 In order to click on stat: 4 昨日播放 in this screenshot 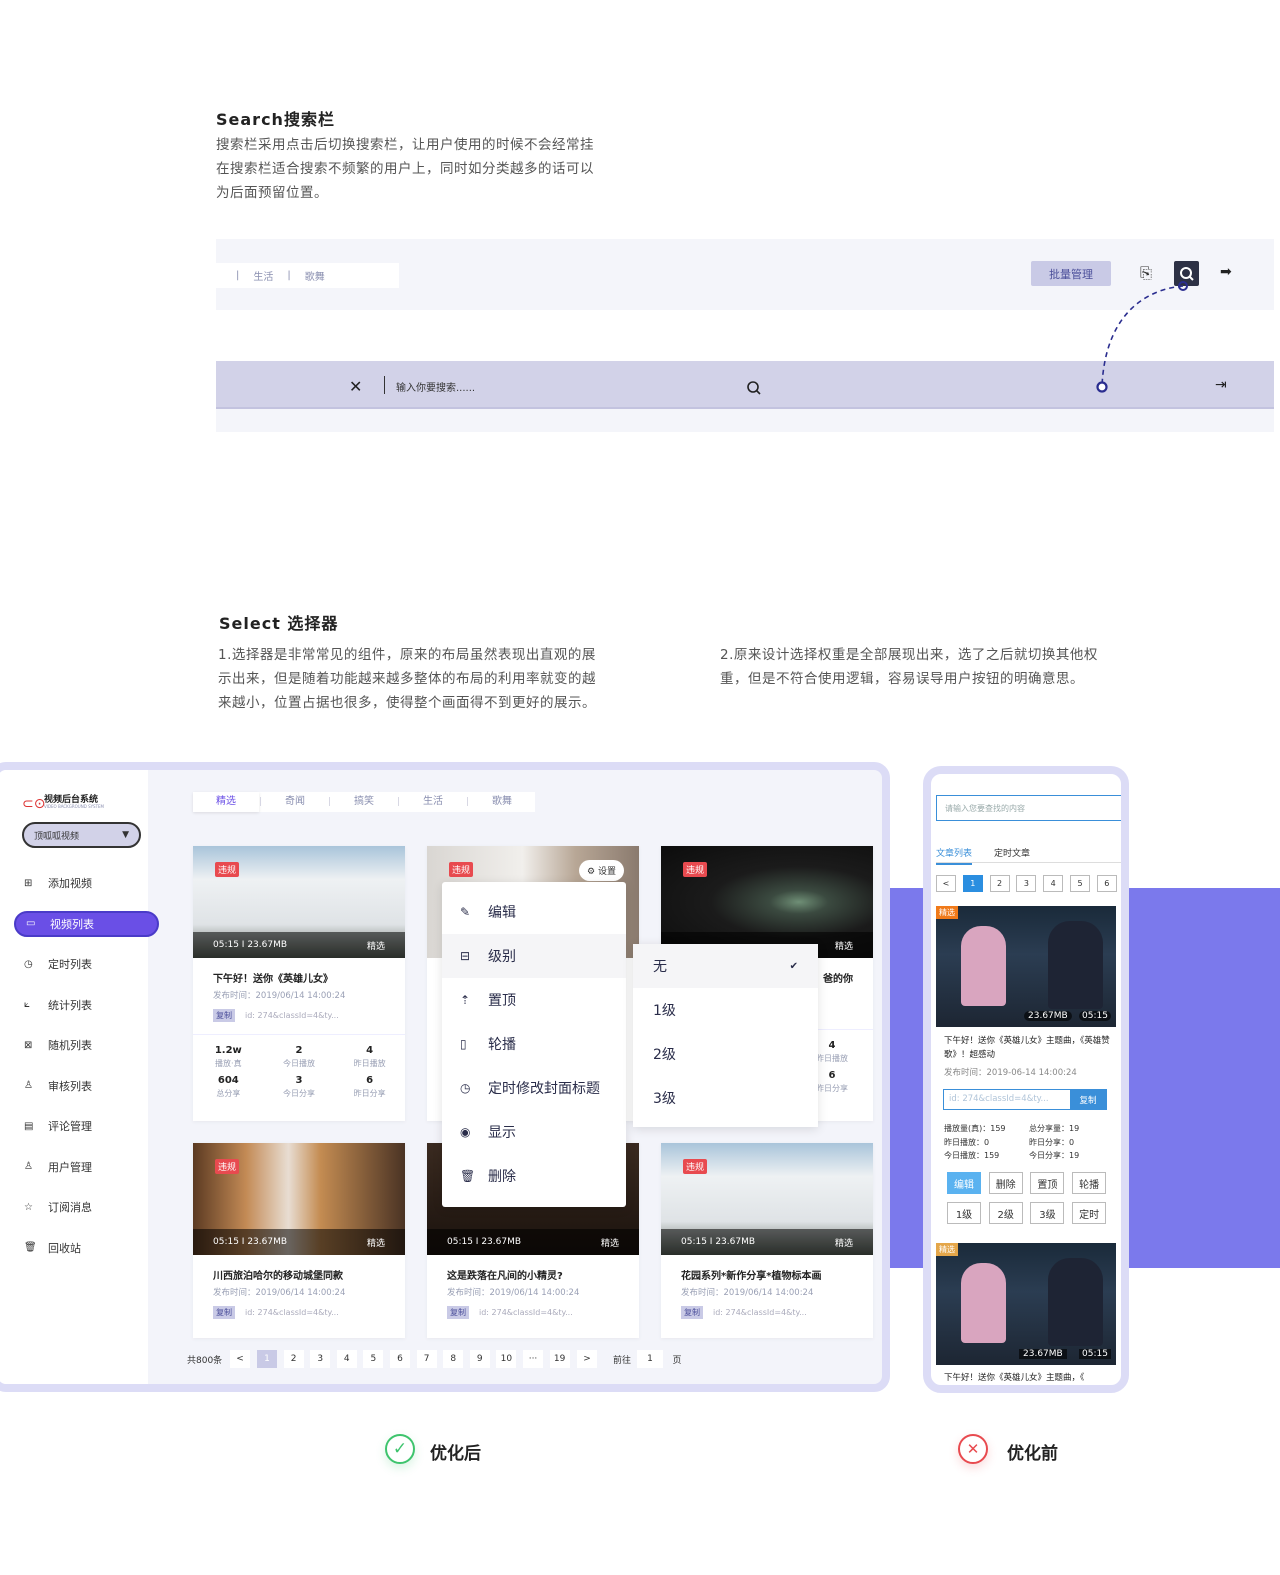, I will do `click(369, 1057)`.